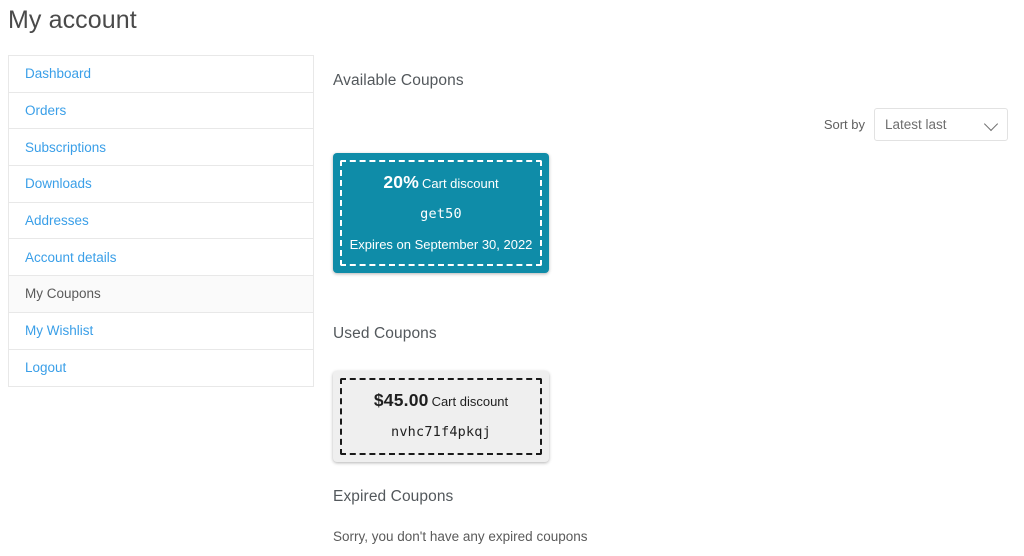  Describe the element at coordinates (441, 244) in the screenshot. I see `coupon-expiry: Expires on September 30, 2022` at that location.